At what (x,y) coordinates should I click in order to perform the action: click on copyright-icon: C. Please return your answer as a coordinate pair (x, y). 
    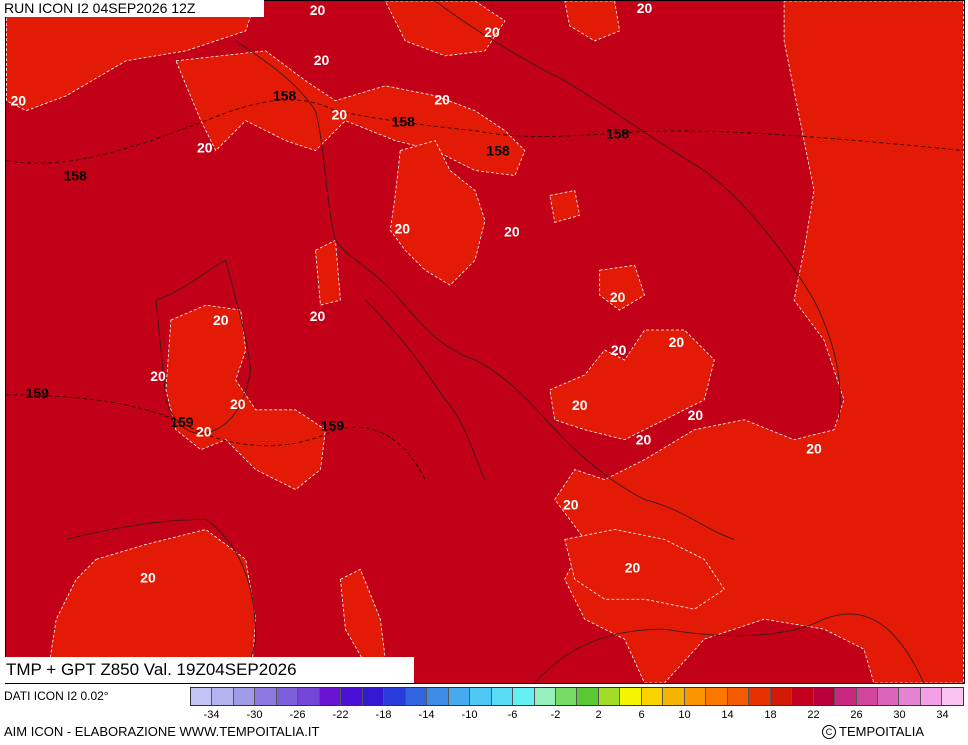
    Looking at the image, I should click on (829, 732).